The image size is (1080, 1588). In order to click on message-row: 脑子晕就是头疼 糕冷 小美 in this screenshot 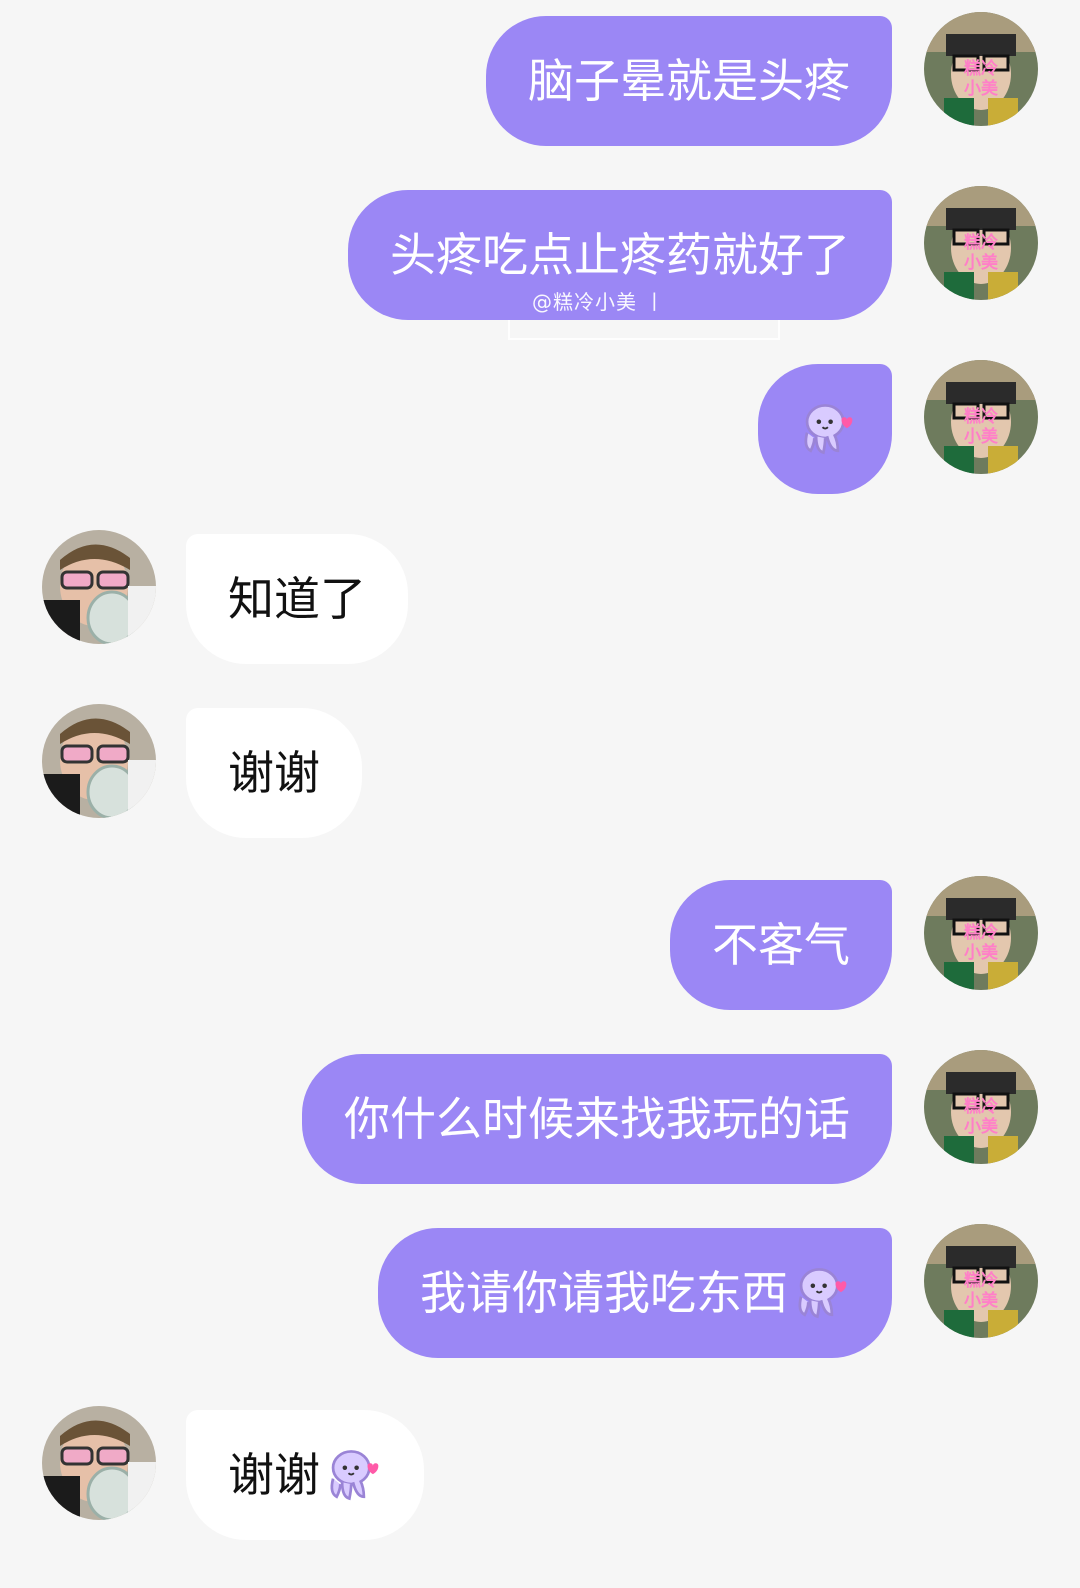, I will do `click(540, 79)`.